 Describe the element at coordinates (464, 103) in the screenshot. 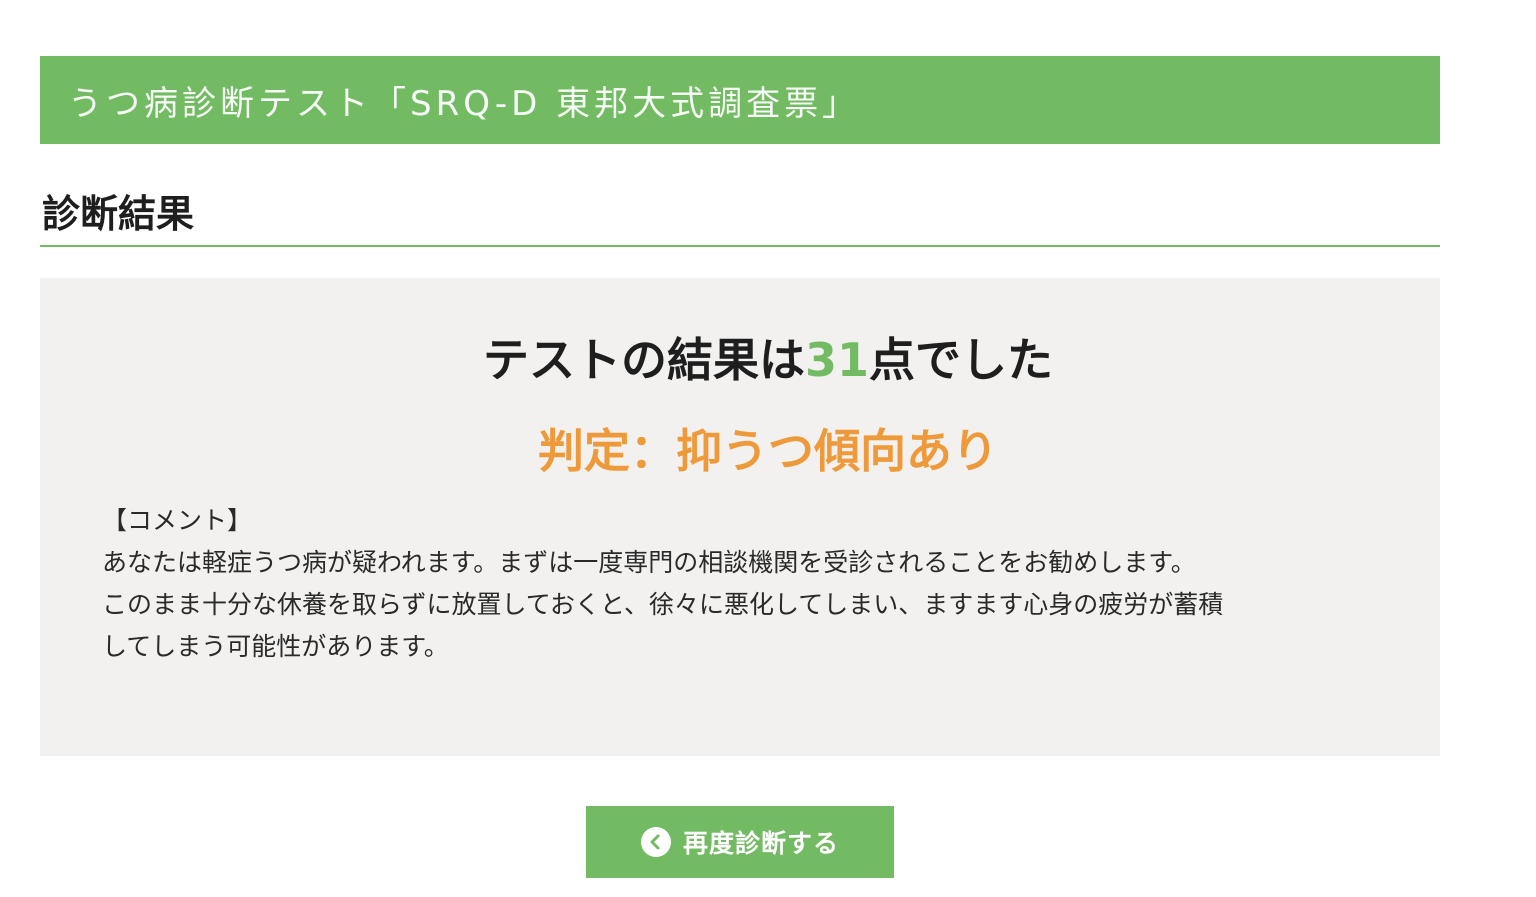

I see `banner-title: うつ病診断テスト「SRQ-D 東邦大式調査票」` at that location.